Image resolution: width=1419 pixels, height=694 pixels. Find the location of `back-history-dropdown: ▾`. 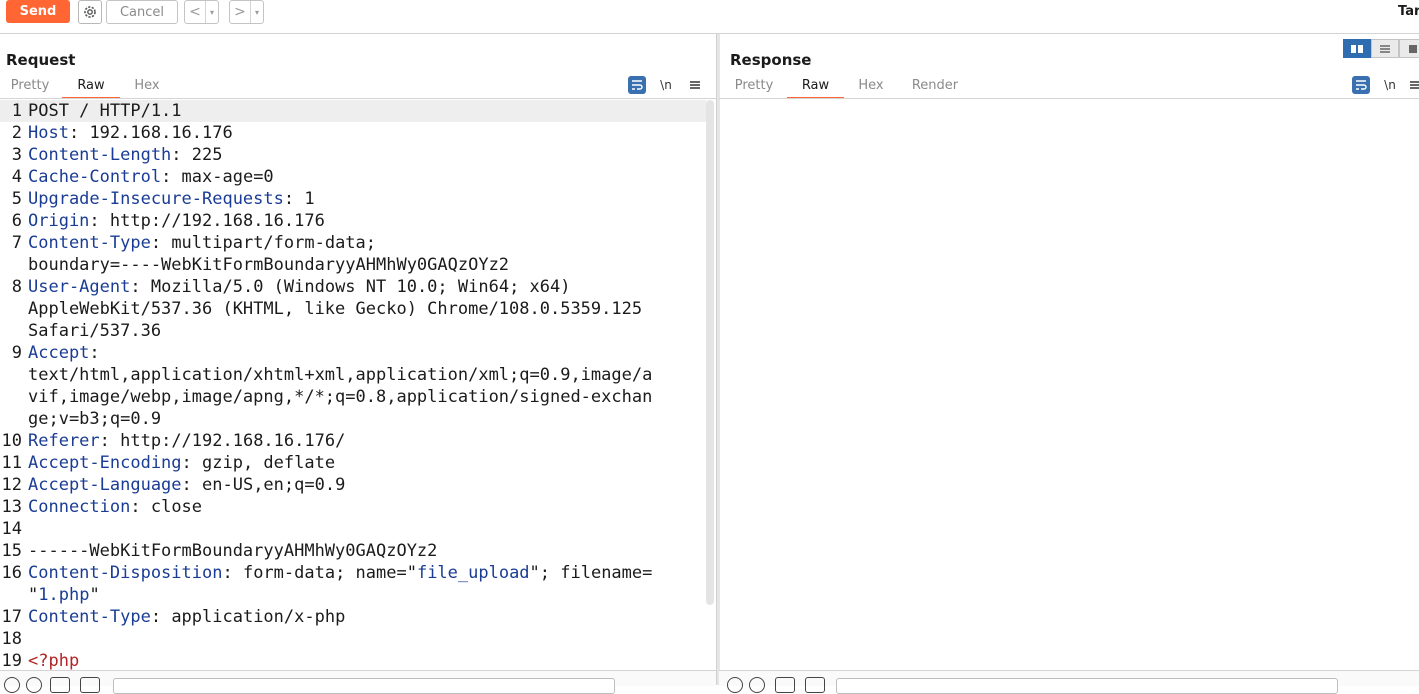

back-history-dropdown: ▾ is located at coordinates (211, 12).